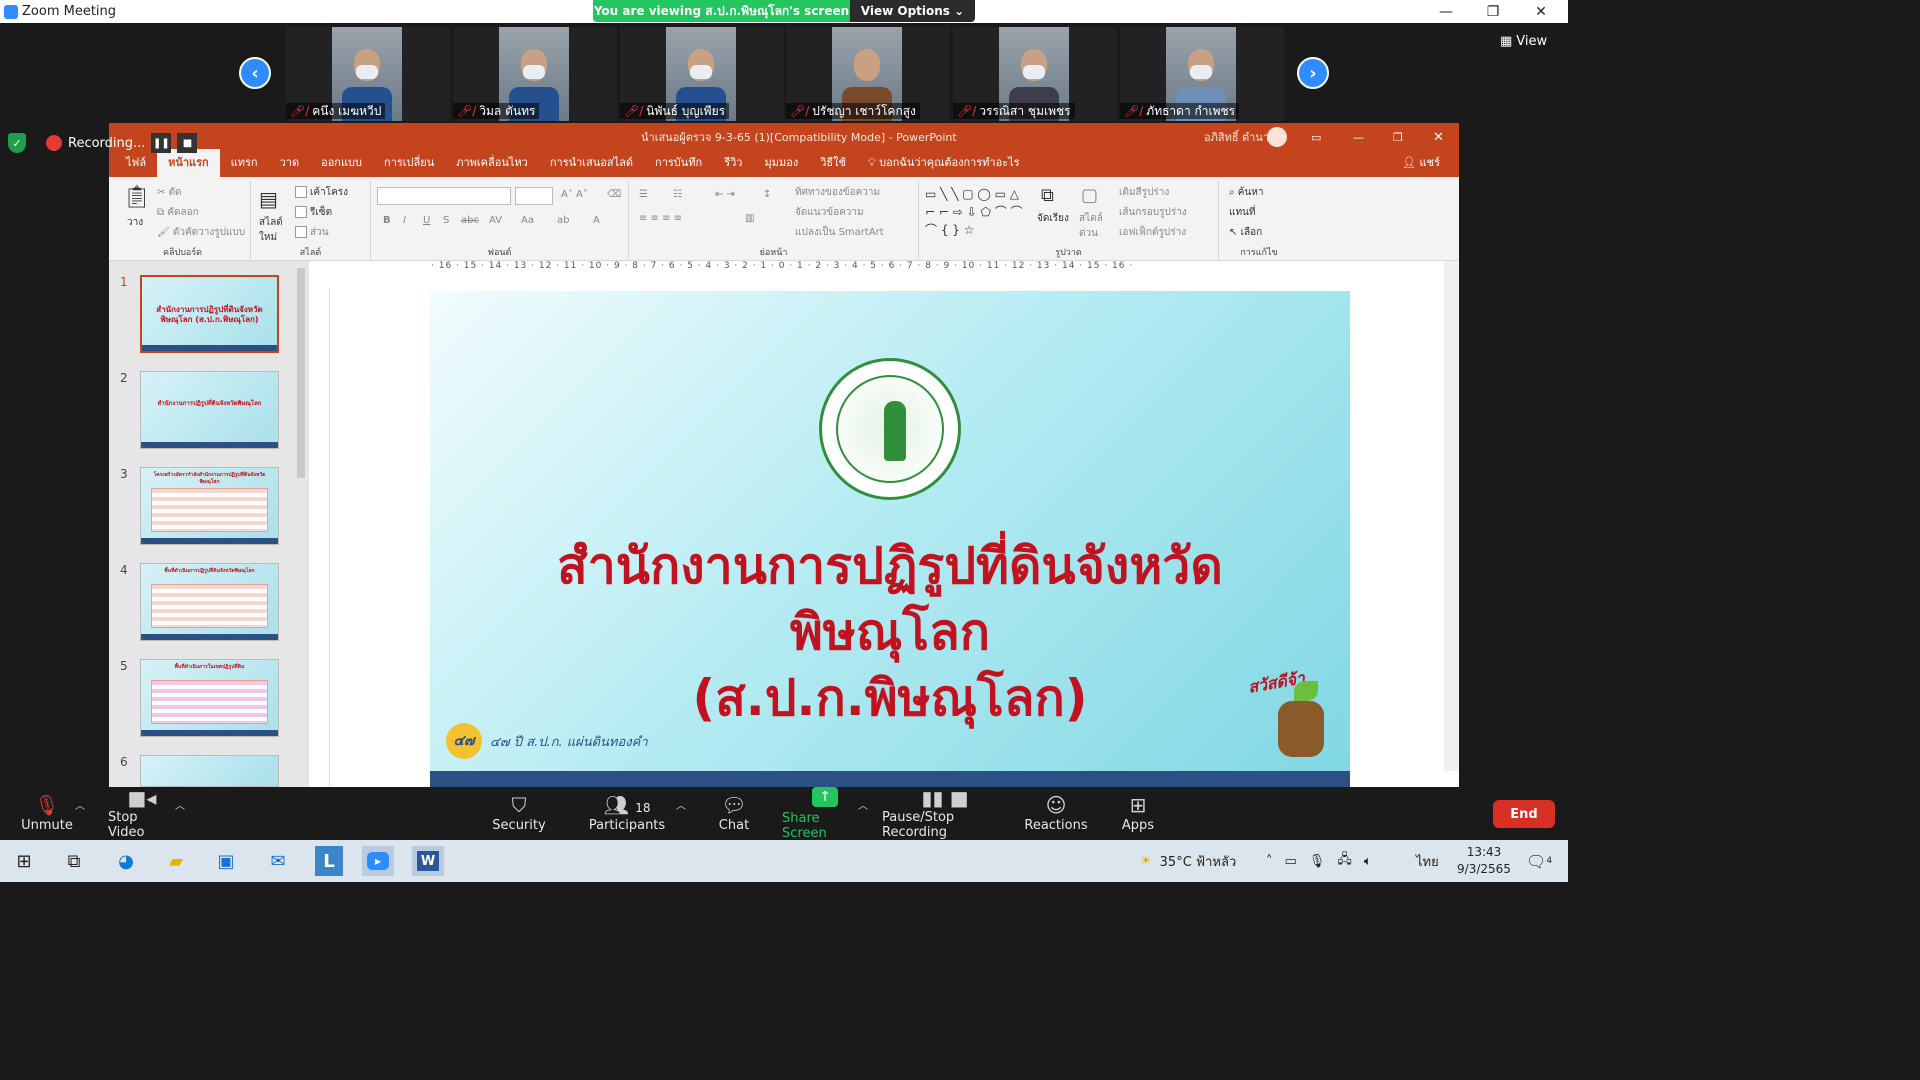  Describe the element at coordinates (702, 74) in the screenshot. I see `participant-tile: 🎤︎/นิพันธ์ บุญเพียร` at that location.